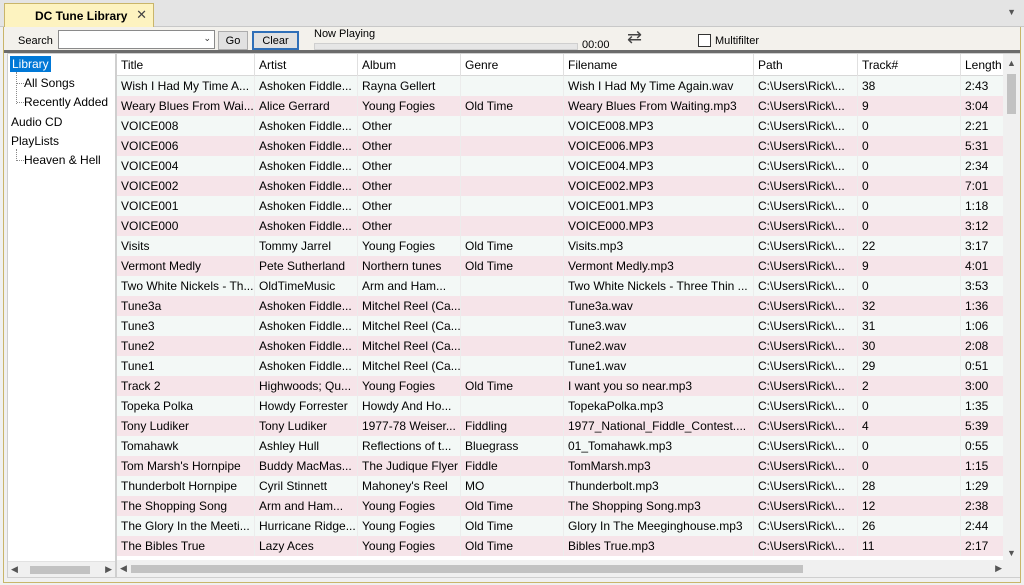 The width and height of the screenshot is (1024, 585). What do you see at coordinates (36, 122) in the screenshot?
I see `tree-item-audio-cd: Audio CD` at bounding box center [36, 122].